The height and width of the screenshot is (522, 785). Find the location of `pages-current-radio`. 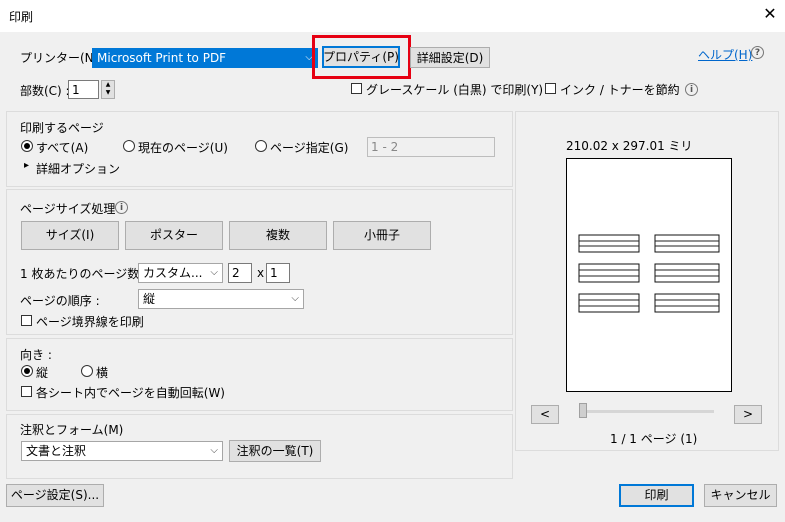

pages-current-radio is located at coordinates (129, 146).